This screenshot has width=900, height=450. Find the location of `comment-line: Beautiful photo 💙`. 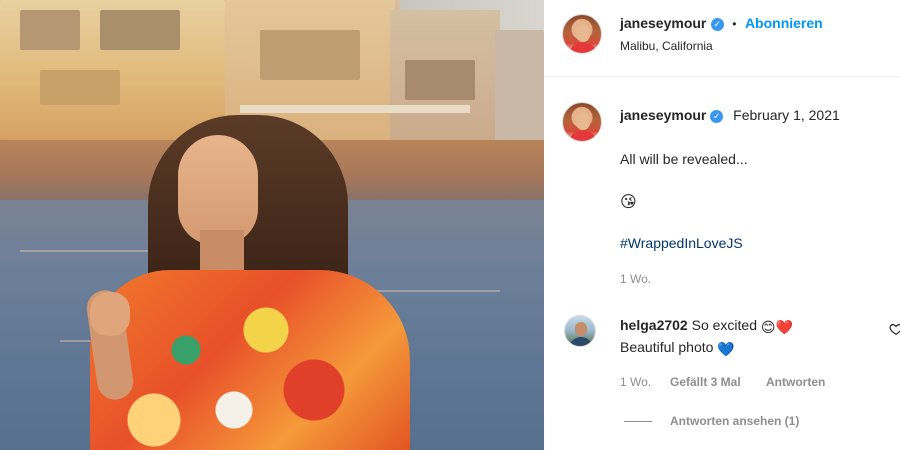

comment-line: Beautiful photo 💙 is located at coordinates (677, 348).